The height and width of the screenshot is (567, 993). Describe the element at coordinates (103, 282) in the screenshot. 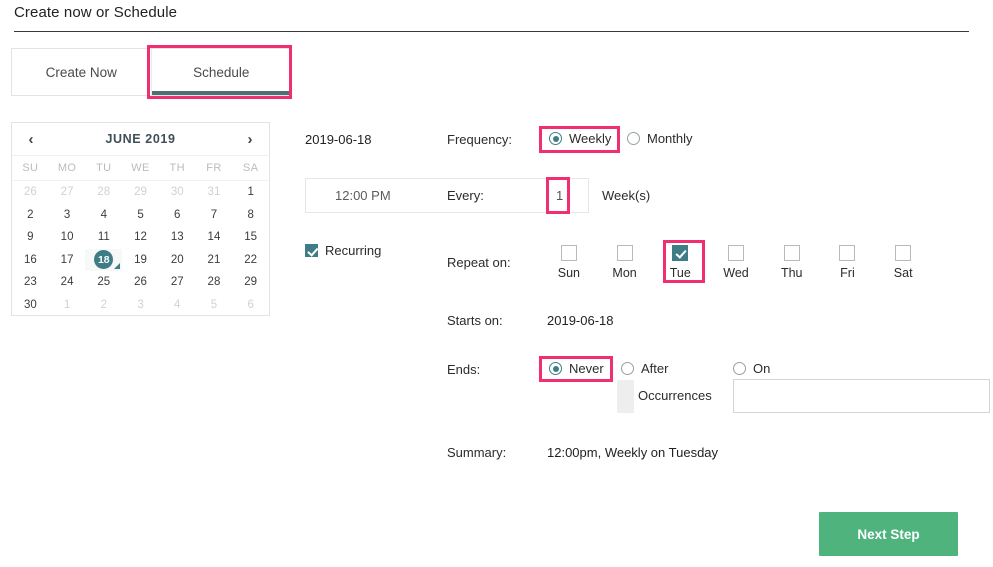

I see `calendar-day: 25` at that location.